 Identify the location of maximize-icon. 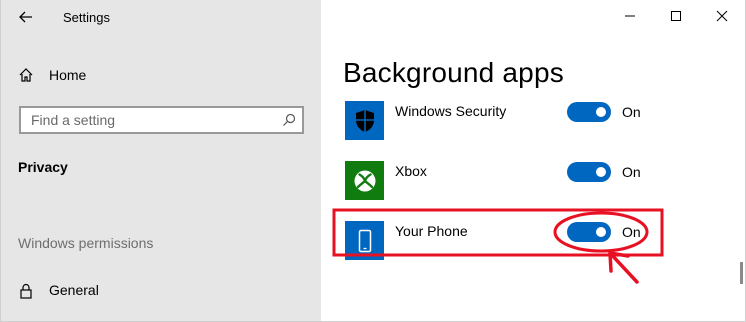
(676, 16).